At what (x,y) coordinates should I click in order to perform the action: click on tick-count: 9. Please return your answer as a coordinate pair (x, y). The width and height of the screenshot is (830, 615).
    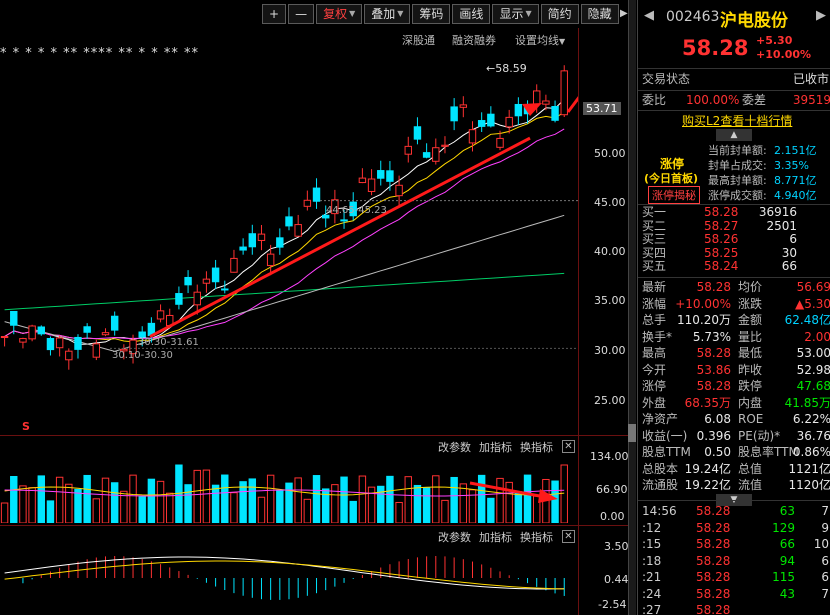
    Looking at the image, I should click on (825, 527).